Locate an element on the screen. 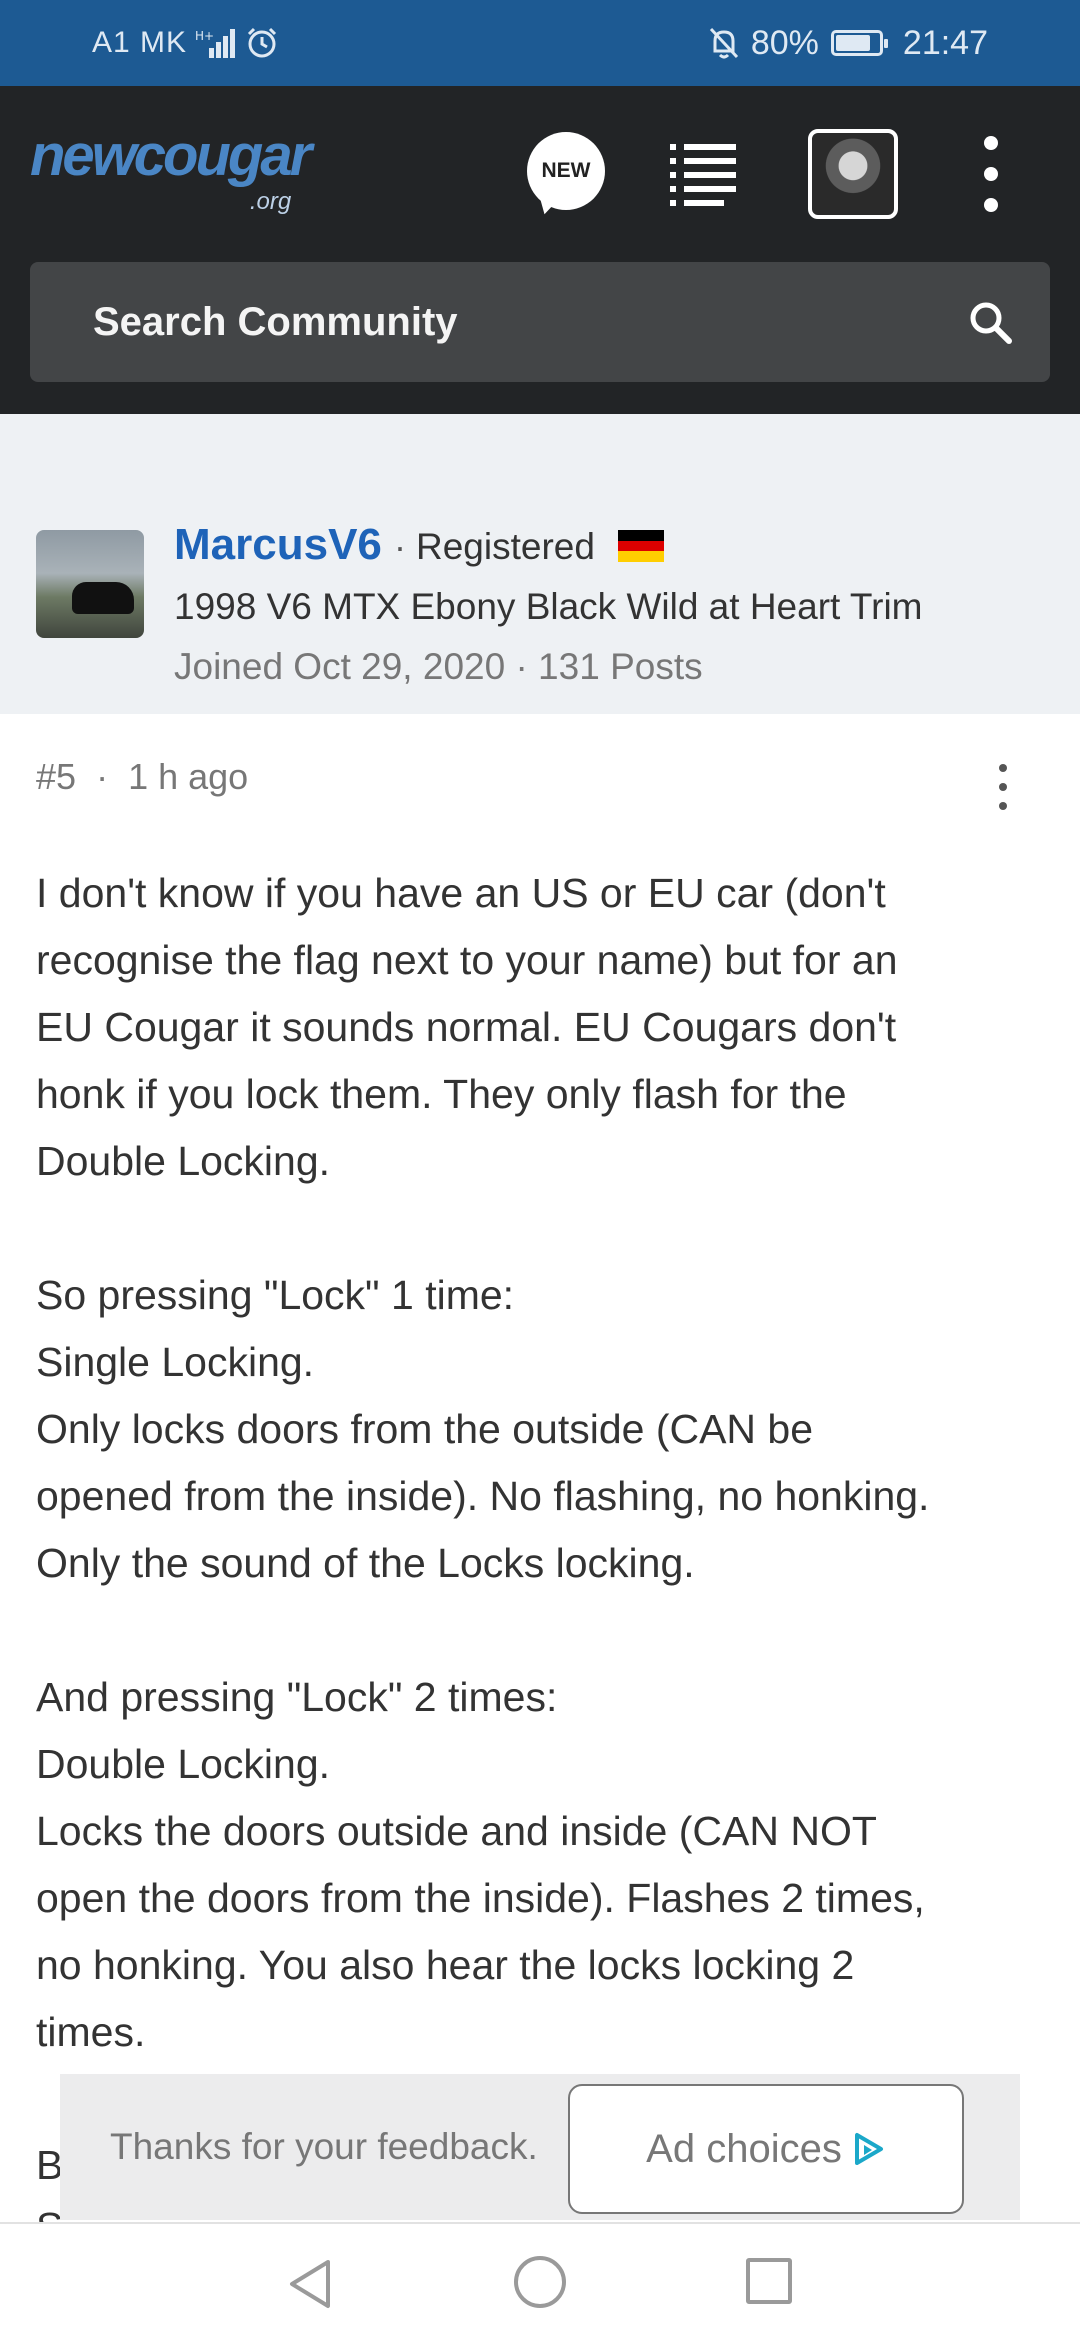 The height and width of the screenshot is (2340, 1080). post-time: 1 h ago is located at coordinates (188, 776).